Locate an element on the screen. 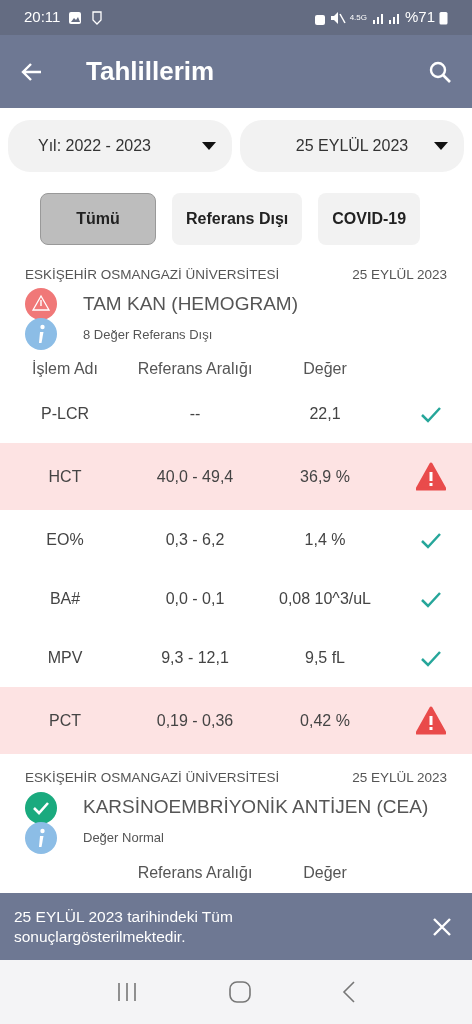 Image resolution: width=472 pixels, height=1024 pixels. back-nav-icon is located at coordinates (349, 992).